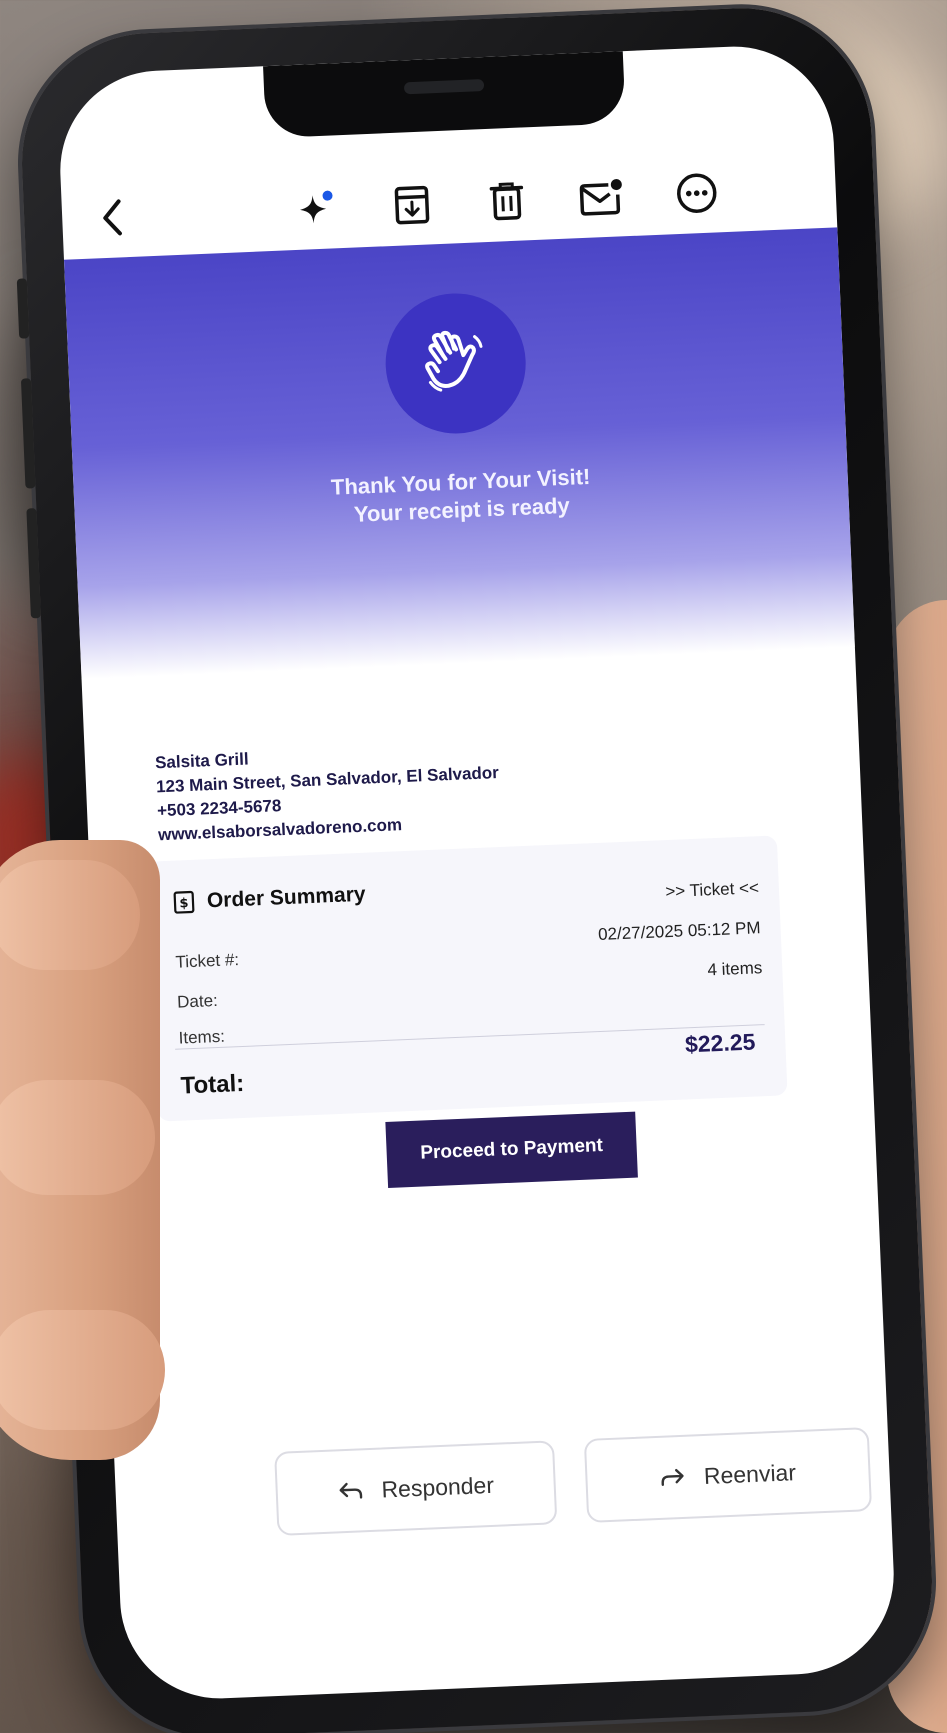 The width and height of the screenshot is (947, 1733). Describe the element at coordinates (212, 1084) in the screenshot. I see `total-label: Total:` at that location.